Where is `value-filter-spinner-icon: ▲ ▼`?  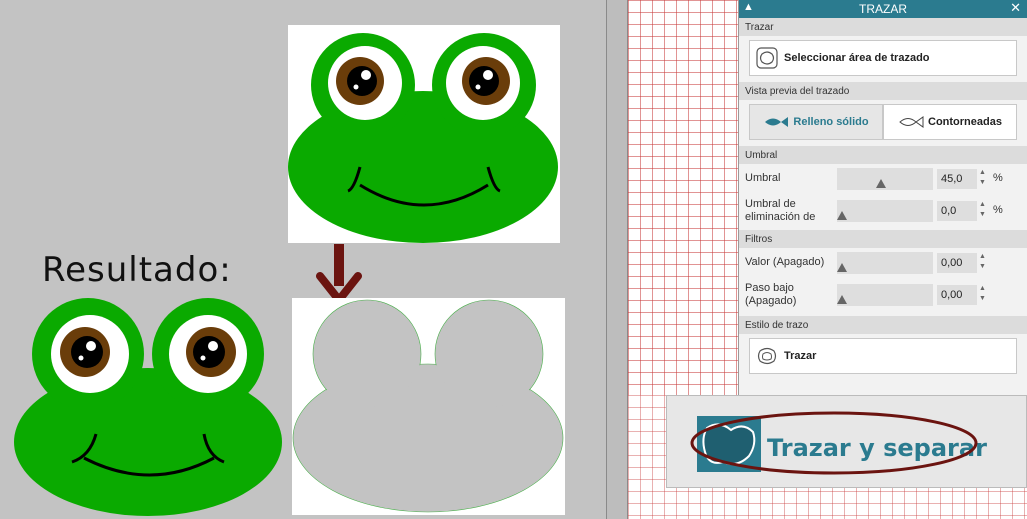
value-filter-spinner-icon: ▲ ▼ is located at coordinates (982, 262).